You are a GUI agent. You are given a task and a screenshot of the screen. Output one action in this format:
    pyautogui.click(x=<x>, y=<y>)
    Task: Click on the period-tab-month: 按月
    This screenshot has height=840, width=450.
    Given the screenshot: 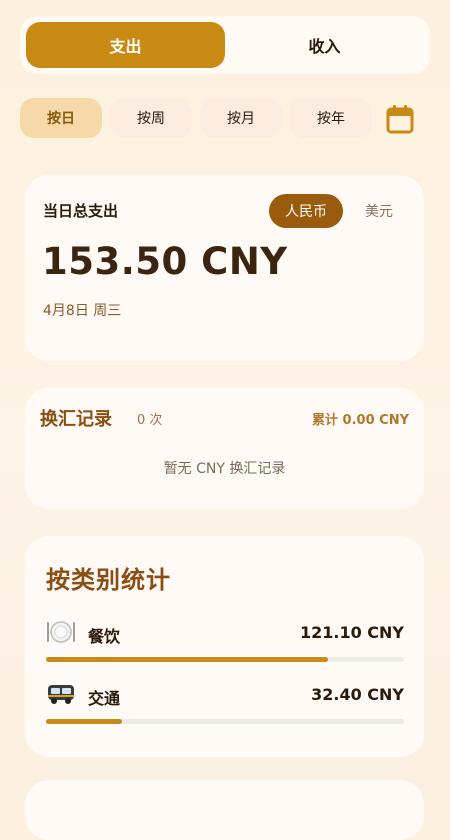 What is the action you would take?
    pyautogui.click(x=241, y=118)
    